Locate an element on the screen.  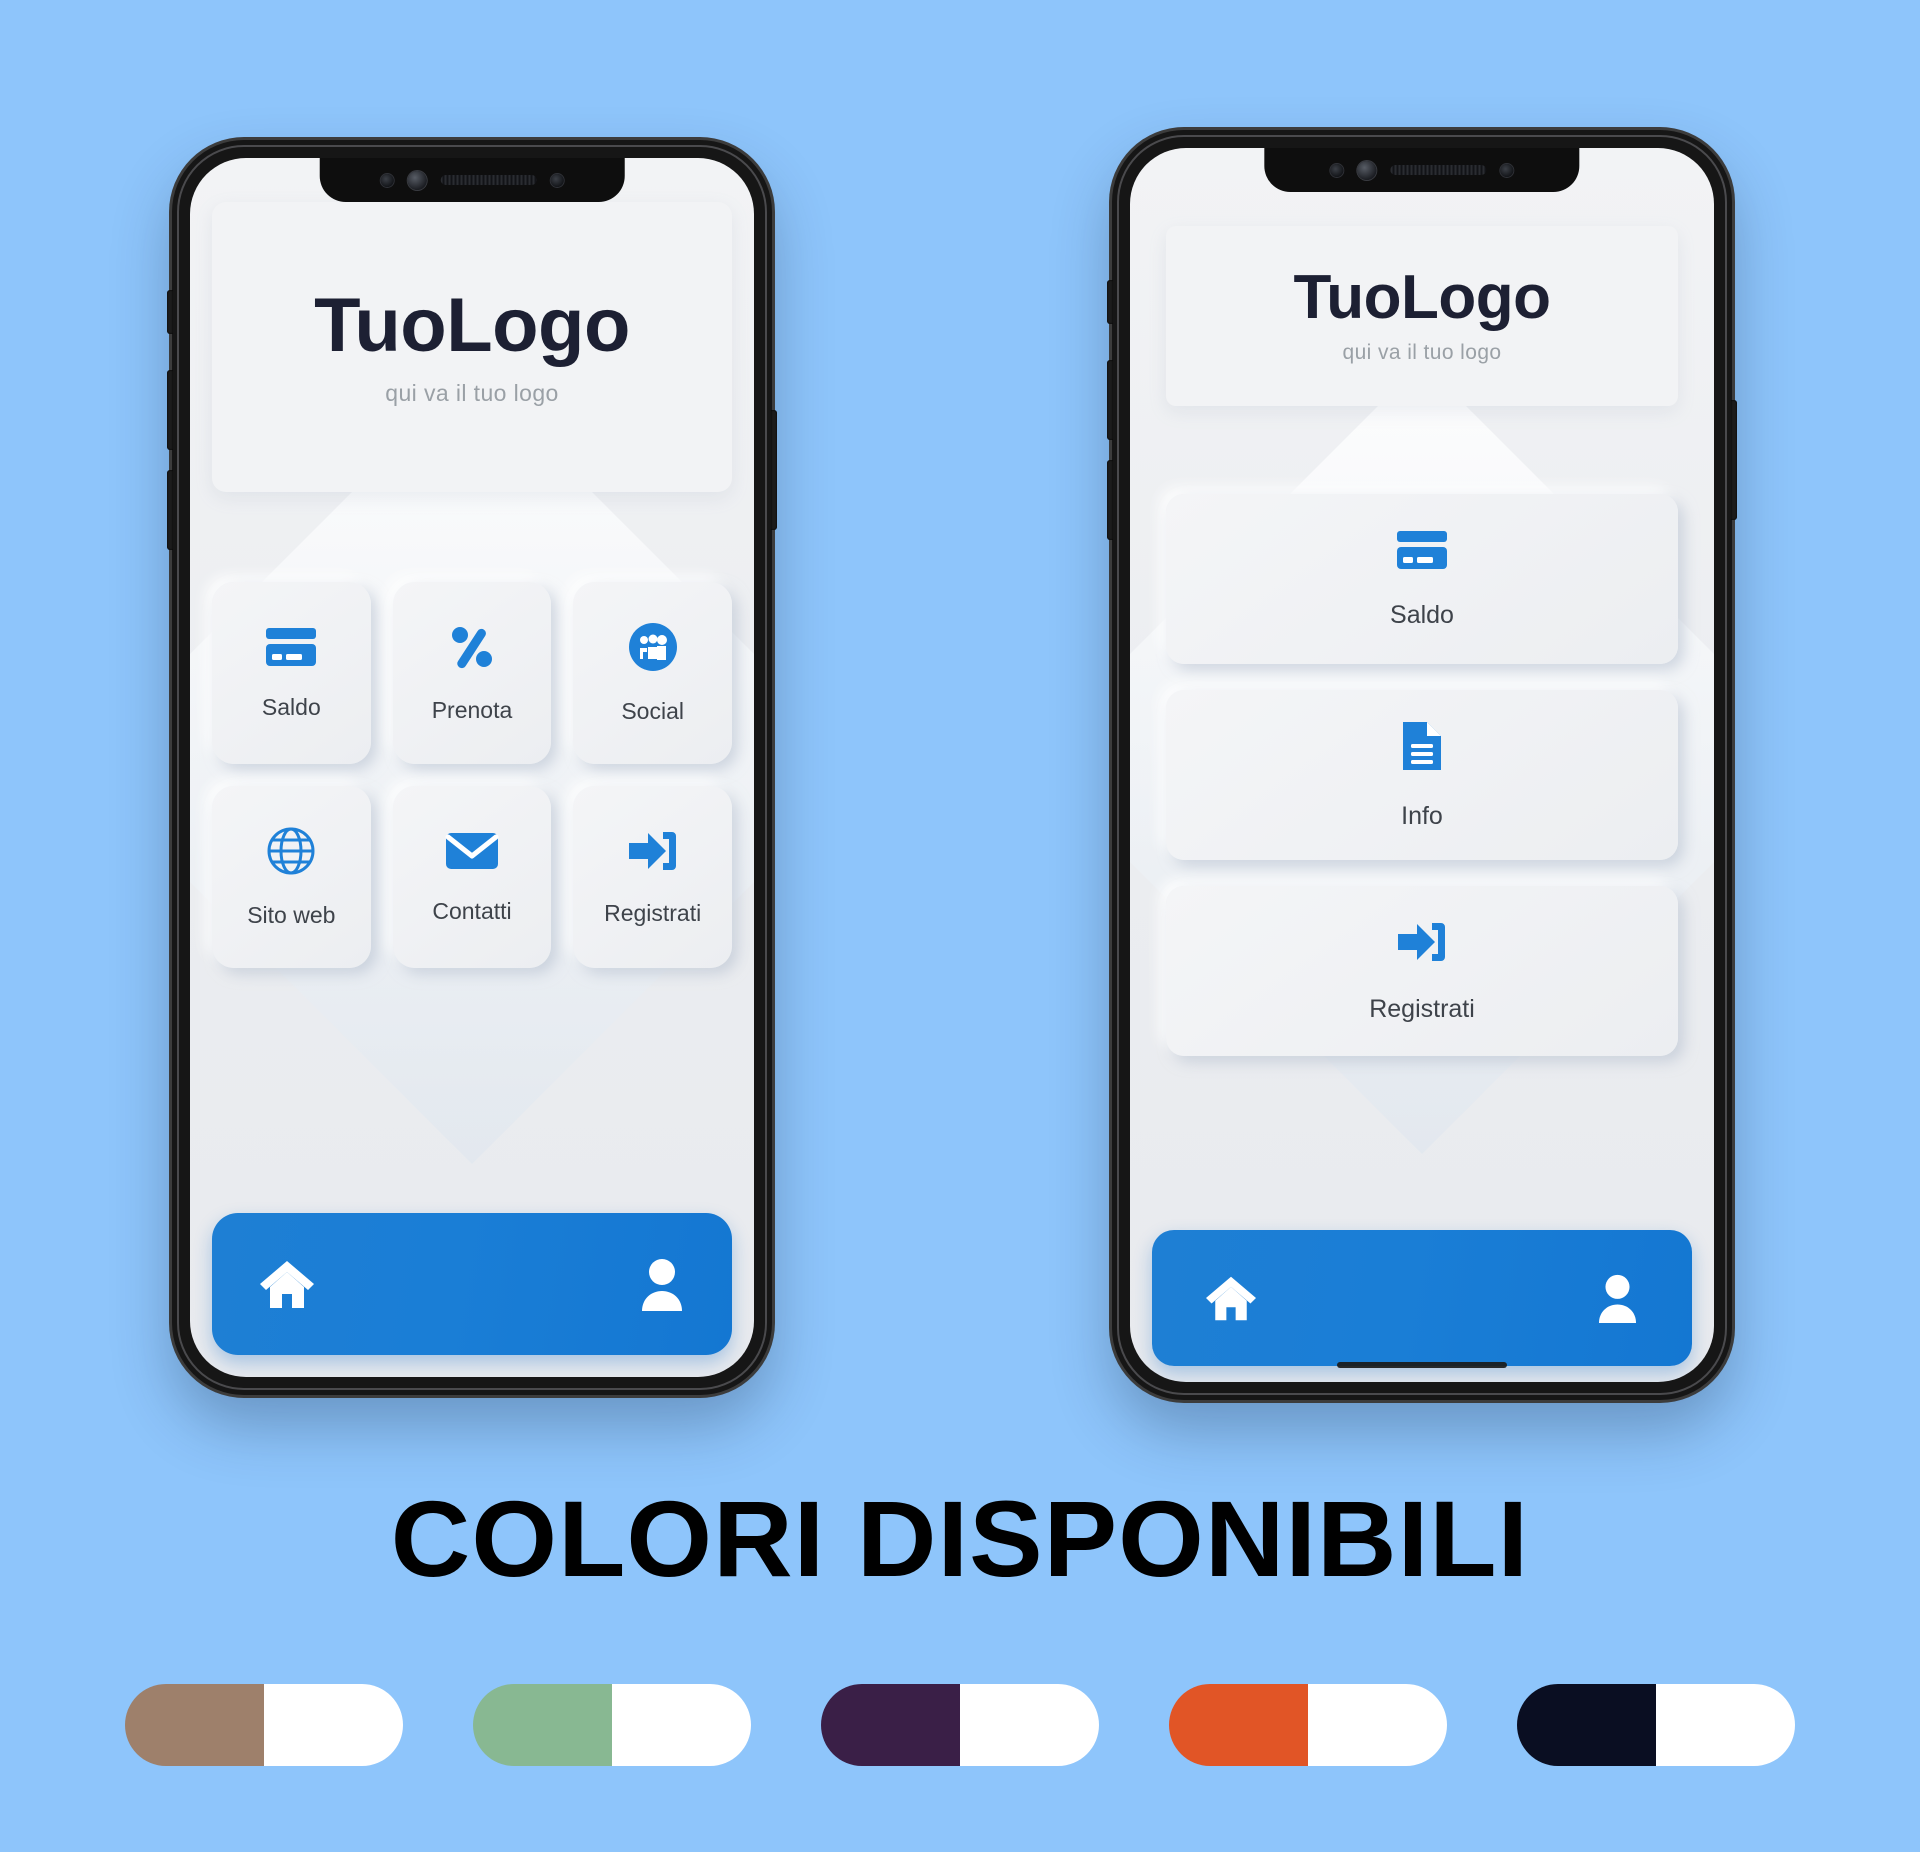
tile-label: Contatti is located at coordinates (472, 910).